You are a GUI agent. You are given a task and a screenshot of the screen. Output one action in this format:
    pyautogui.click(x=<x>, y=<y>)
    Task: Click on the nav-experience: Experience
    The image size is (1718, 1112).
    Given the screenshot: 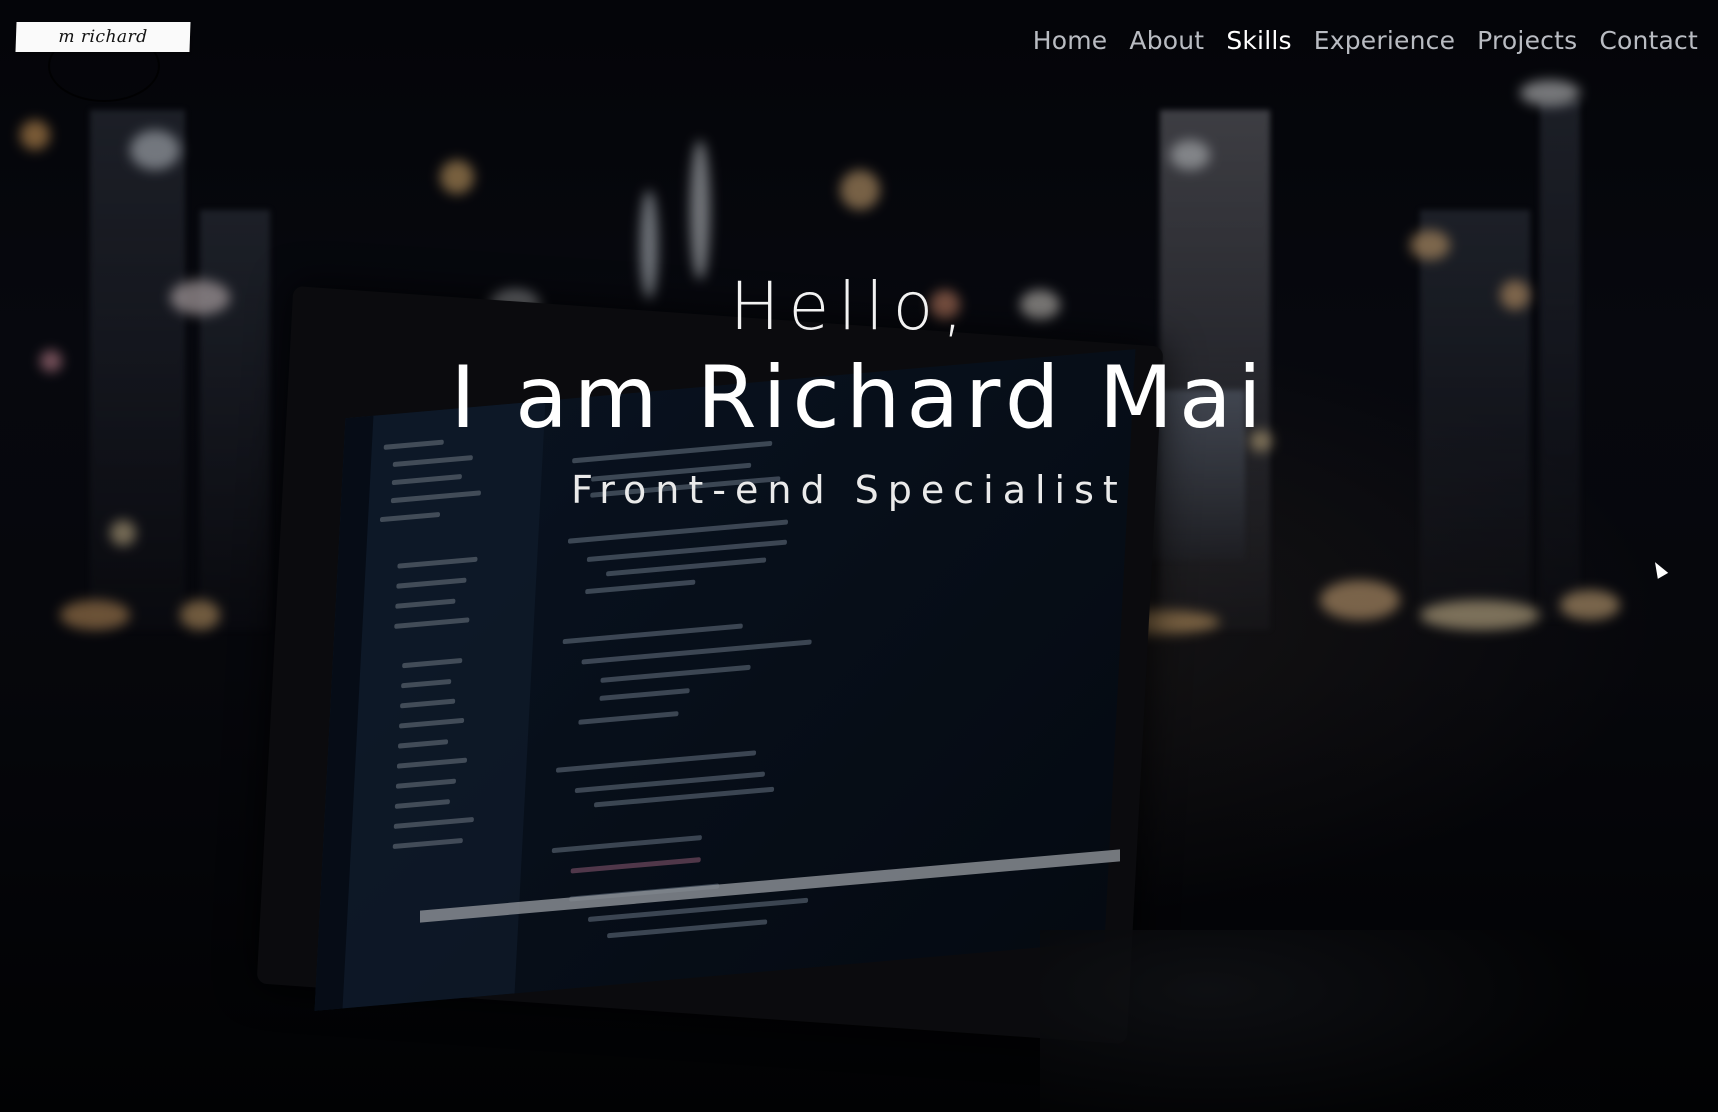 What is the action you would take?
    pyautogui.click(x=1384, y=40)
    